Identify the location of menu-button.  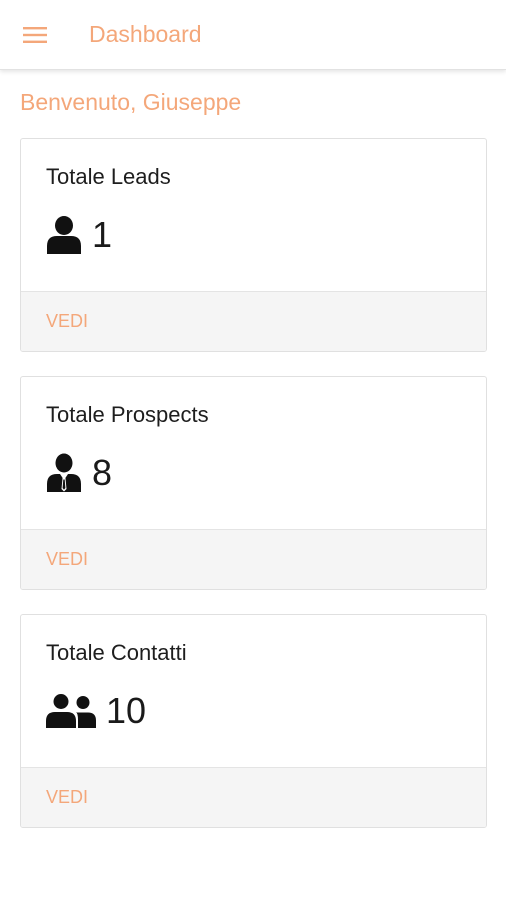
(35, 35).